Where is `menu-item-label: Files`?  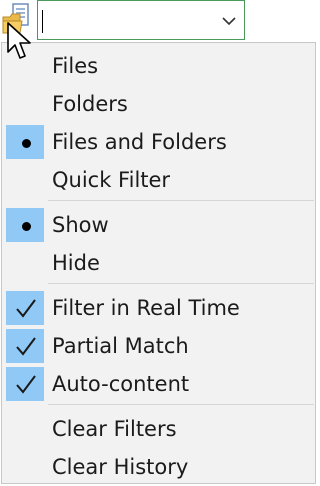 menu-item-label: Files is located at coordinates (75, 66).